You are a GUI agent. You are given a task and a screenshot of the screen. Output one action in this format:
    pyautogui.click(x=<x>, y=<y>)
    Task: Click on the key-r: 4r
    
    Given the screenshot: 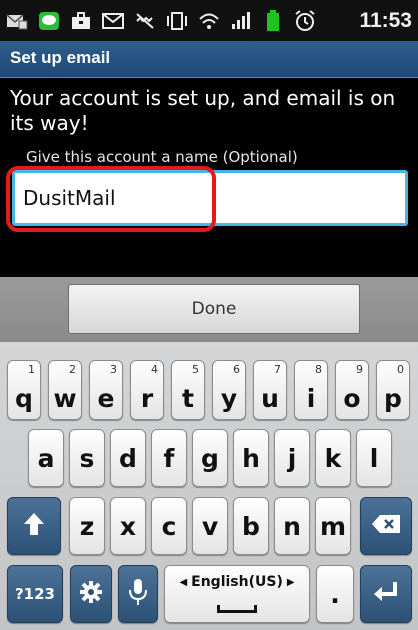 What is the action you would take?
    pyautogui.click(x=147, y=390)
    